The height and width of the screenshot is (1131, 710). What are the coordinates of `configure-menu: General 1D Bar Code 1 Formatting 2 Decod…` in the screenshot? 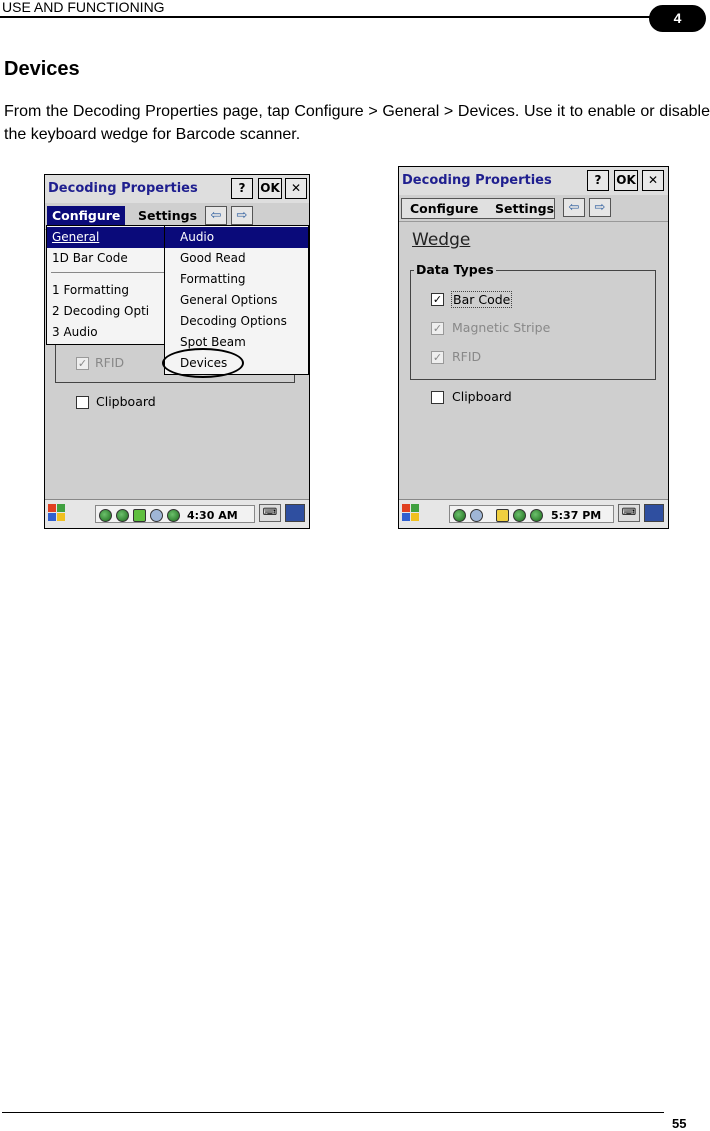 It's located at (110, 285).